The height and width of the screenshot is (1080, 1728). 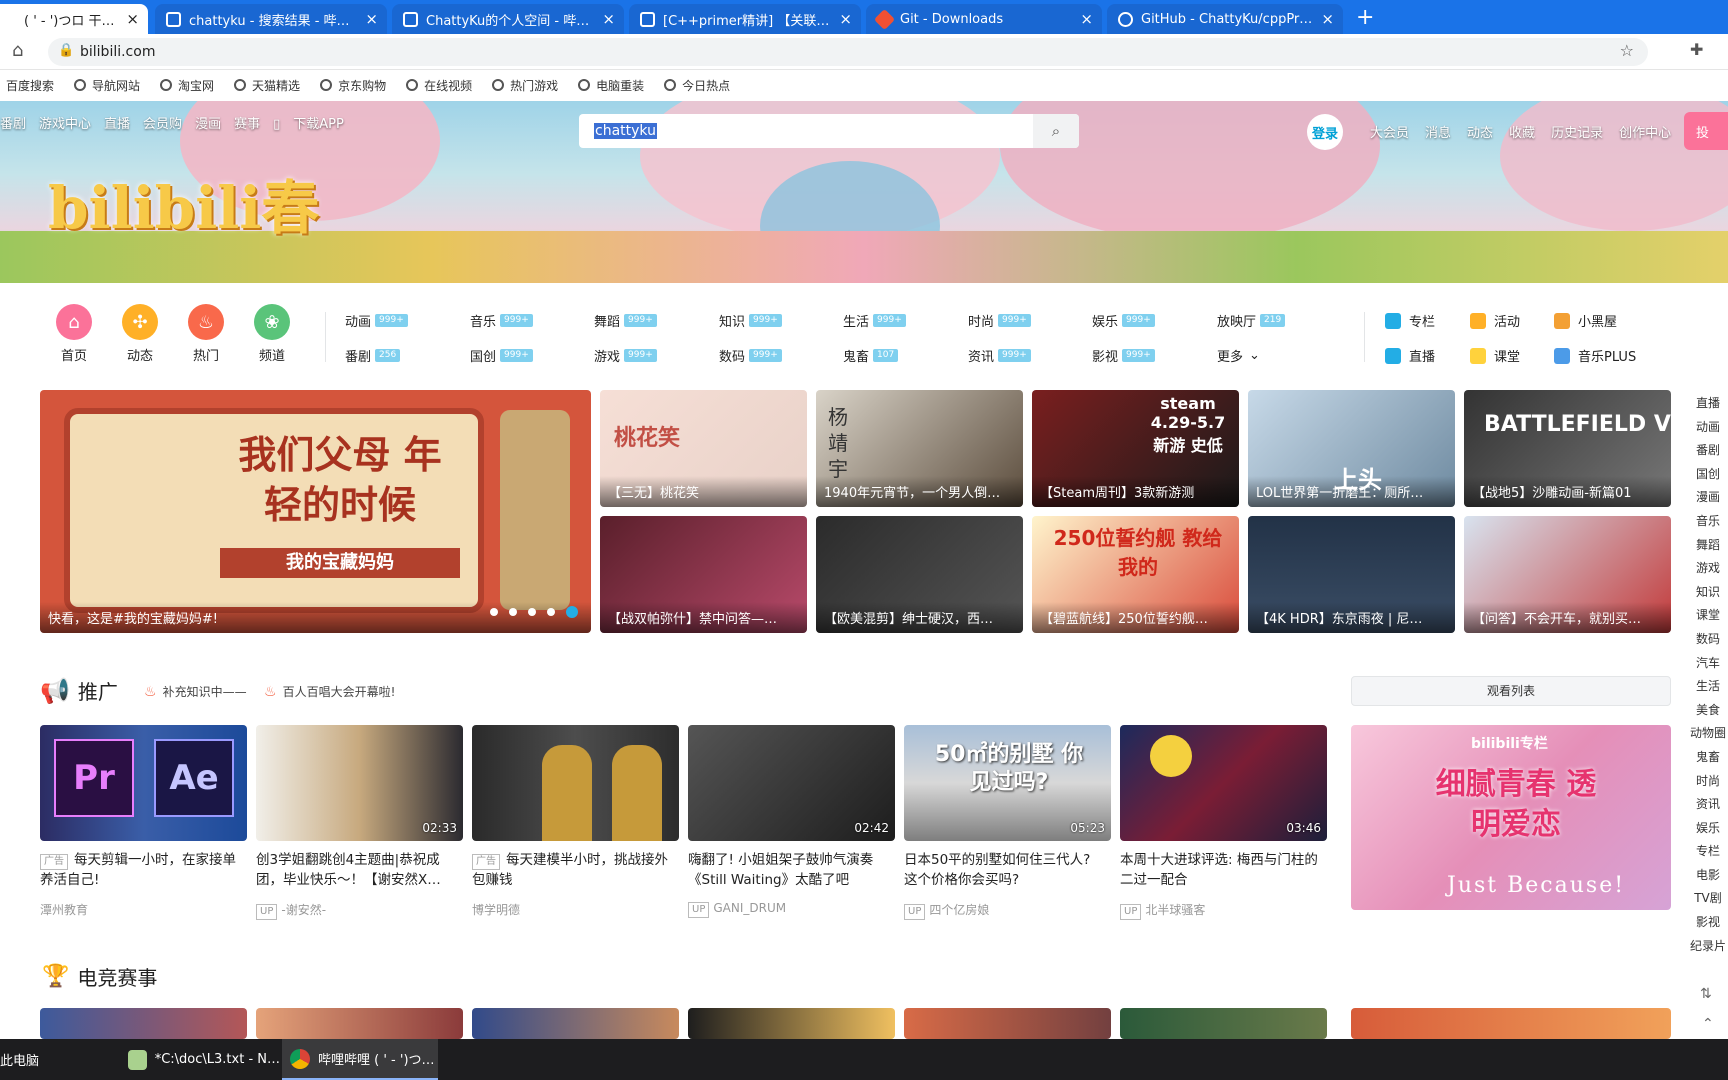 What do you see at coordinates (999, 320) in the screenshot?
I see `channel-link: 时尚 999+` at bounding box center [999, 320].